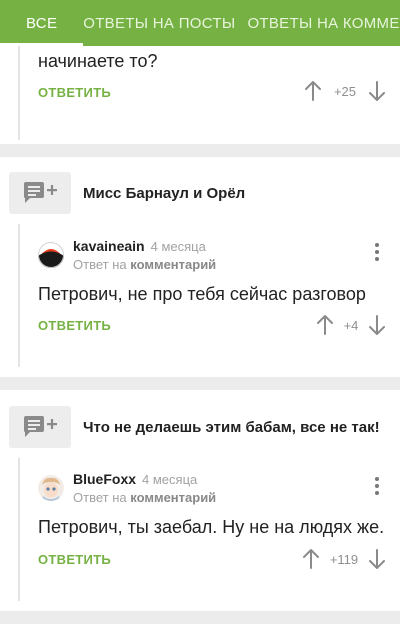 The height and width of the screenshot is (624, 400). Describe the element at coordinates (104, 479) in the screenshot. I see `author-name: BlueFoxx` at that location.